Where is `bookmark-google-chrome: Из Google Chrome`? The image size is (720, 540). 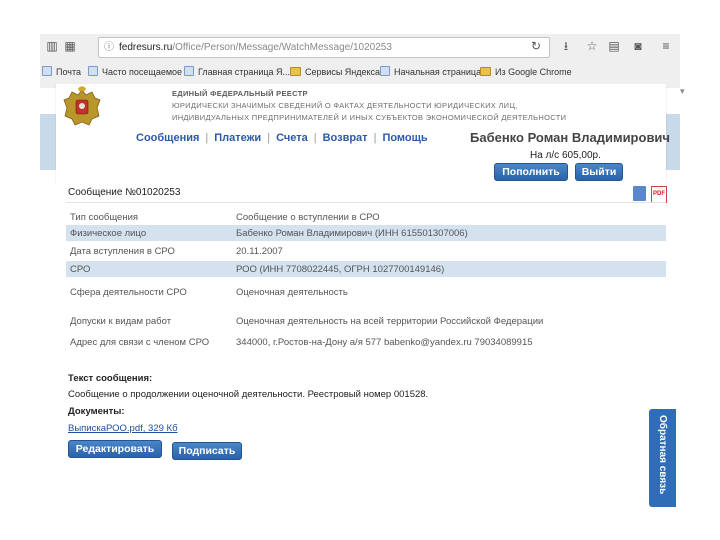
bookmark-google-chrome: Из Google Chrome is located at coordinates (526, 72).